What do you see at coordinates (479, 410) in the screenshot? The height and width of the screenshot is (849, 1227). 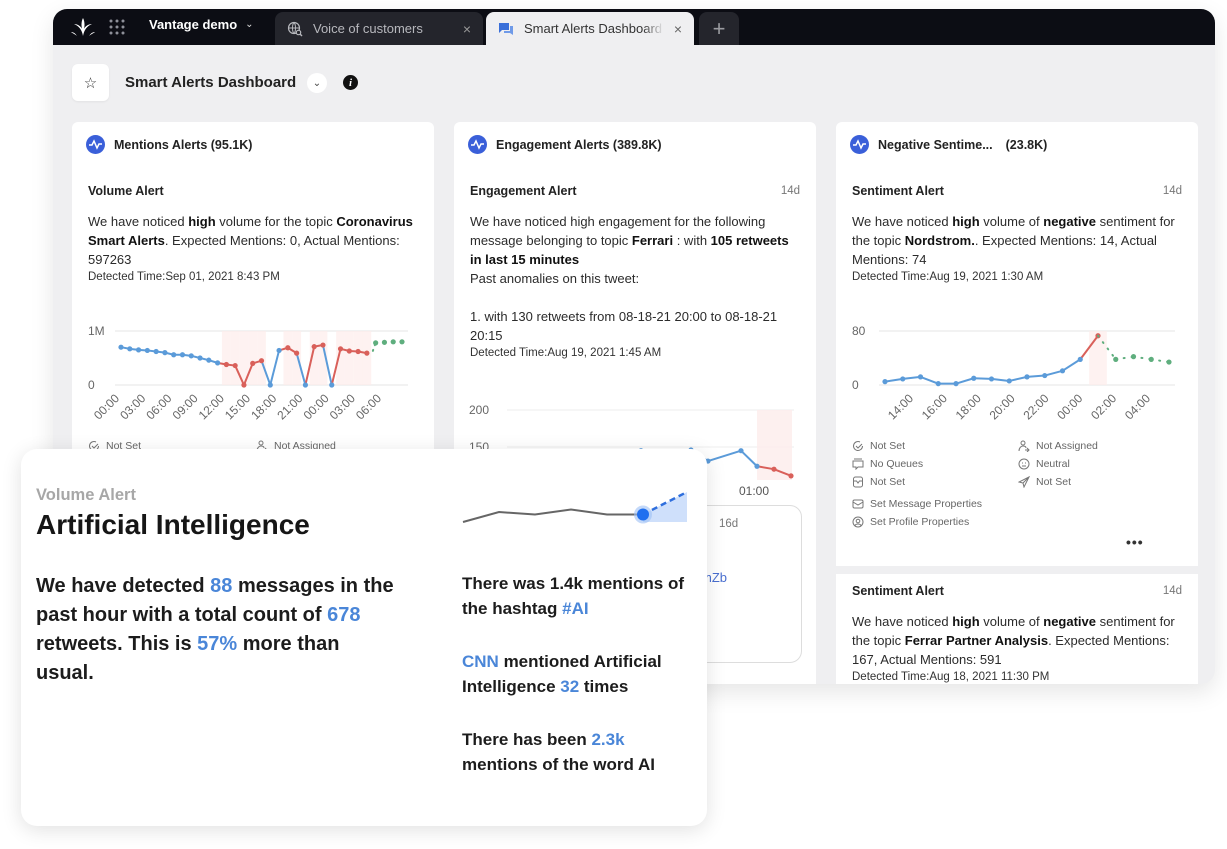 I see `y-tick-label: 200` at bounding box center [479, 410].